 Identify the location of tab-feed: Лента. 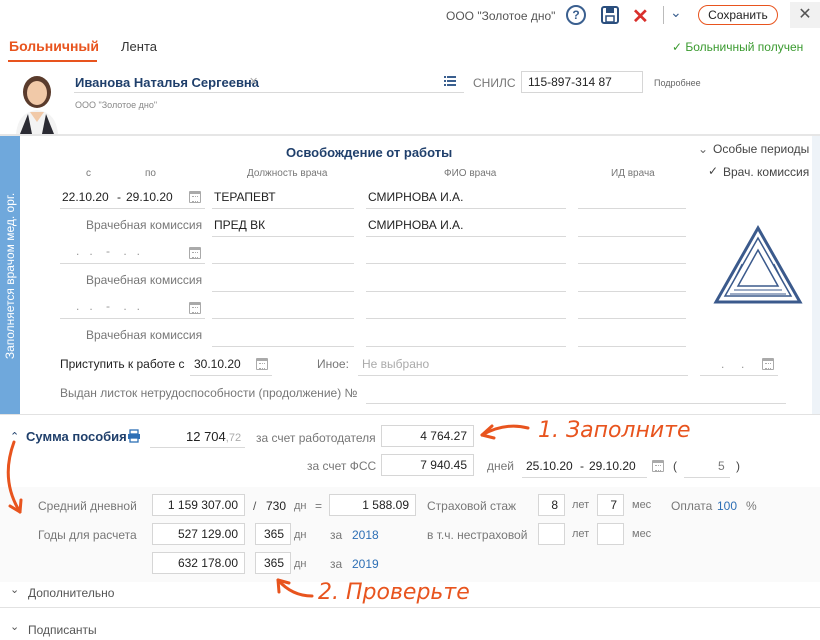
(139, 46).